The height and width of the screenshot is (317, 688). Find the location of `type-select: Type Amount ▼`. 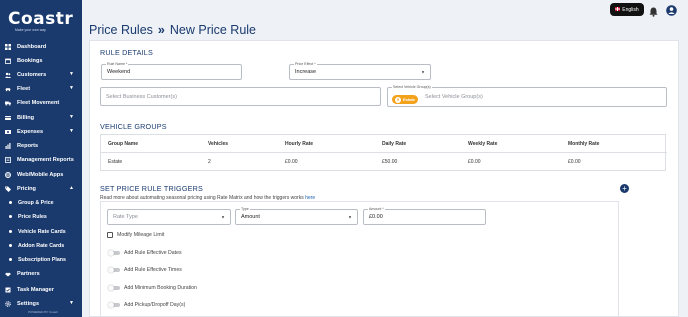

type-select: Type Amount ▼ is located at coordinates (296, 216).